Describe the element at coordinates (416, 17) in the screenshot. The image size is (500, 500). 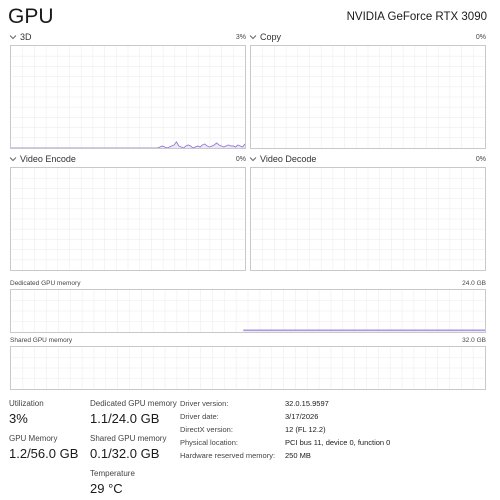
I see `gpu-model-name: NVIDIA GeForce RTX 3090` at that location.